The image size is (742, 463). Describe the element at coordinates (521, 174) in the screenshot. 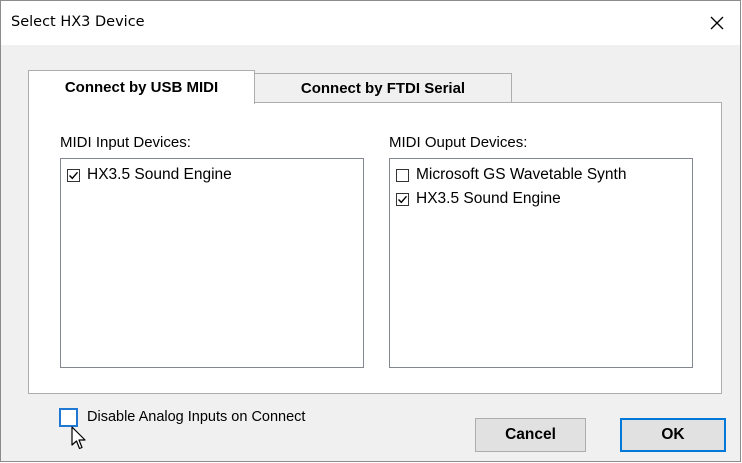

I see `list-item-label: Microsoft GS Wavetable Synth` at that location.